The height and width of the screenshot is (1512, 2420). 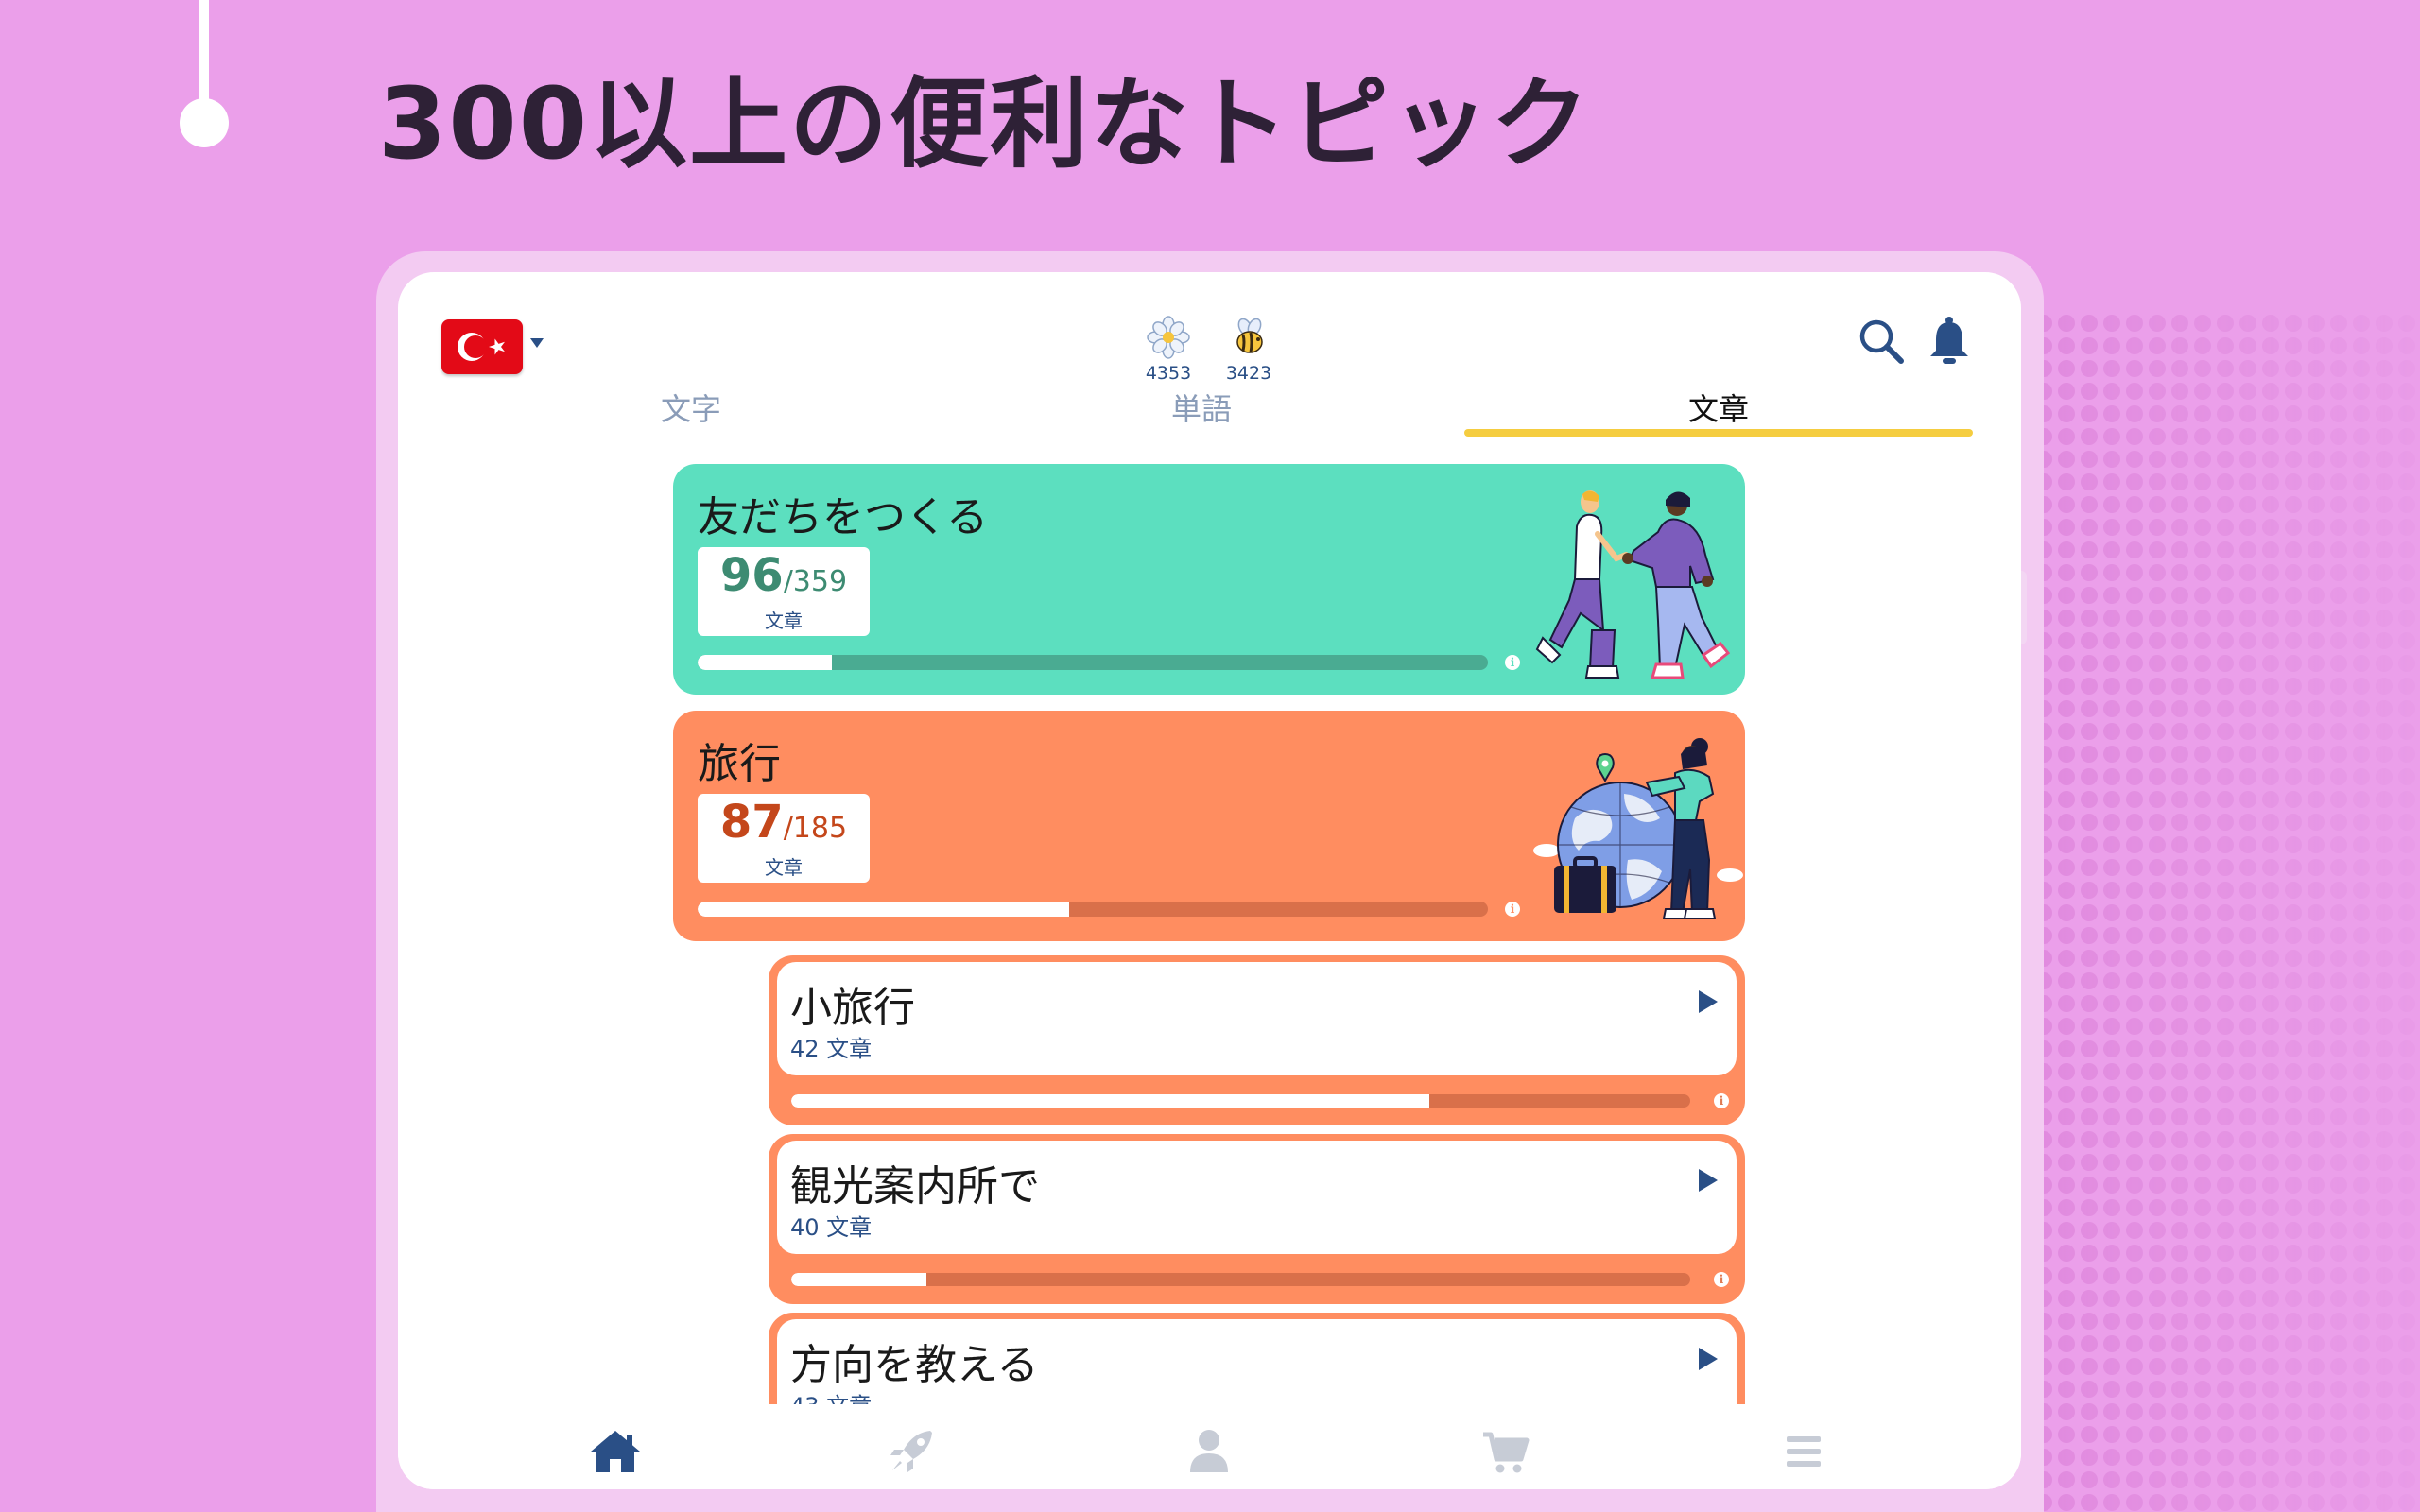 I want to click on done-count: 96, so click(x=751, y=575).